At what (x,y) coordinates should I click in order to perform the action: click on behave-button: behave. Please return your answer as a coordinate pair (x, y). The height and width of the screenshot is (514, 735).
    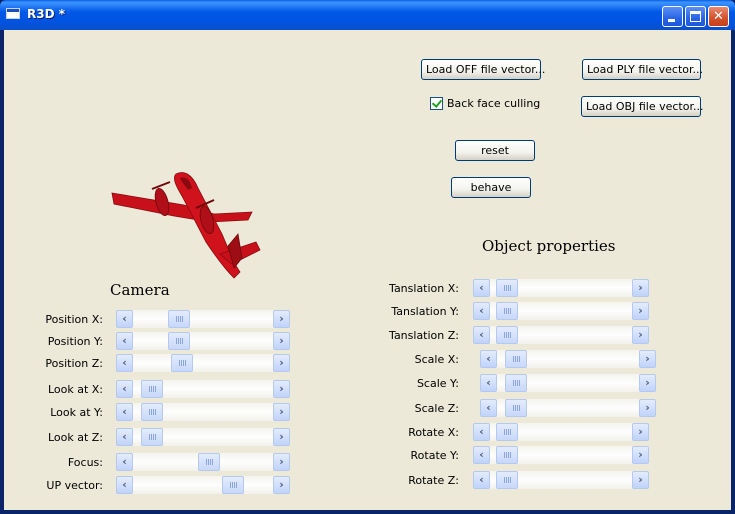
    Looking at the image, I should click on (491, 187).